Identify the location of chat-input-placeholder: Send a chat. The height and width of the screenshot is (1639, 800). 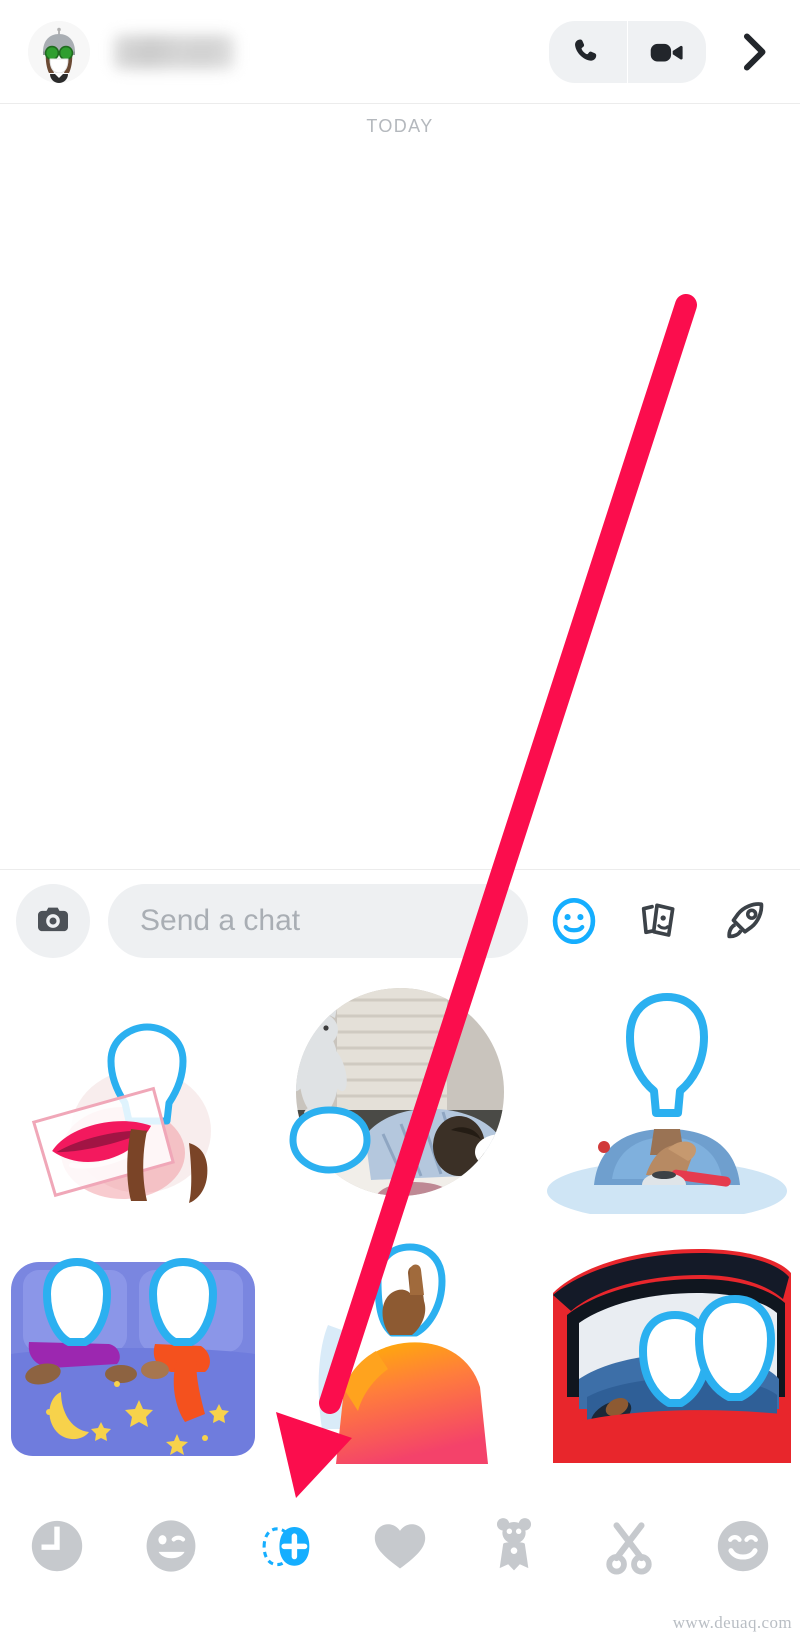
(220, 920).